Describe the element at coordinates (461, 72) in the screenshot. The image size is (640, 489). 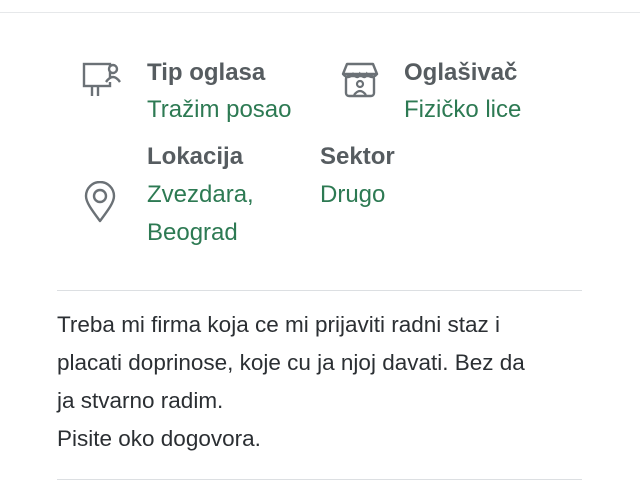
I see `advertiser-label: Oglašivač` at that location.